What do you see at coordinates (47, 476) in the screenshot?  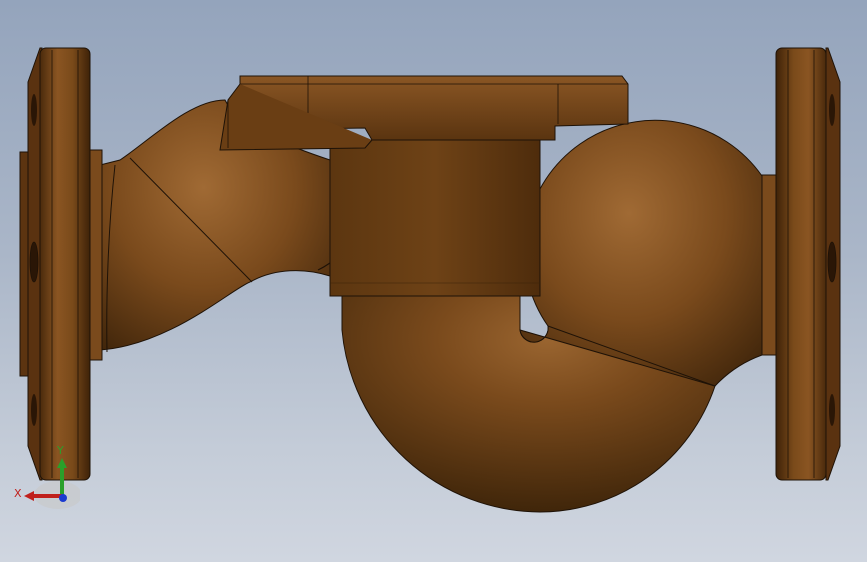 I see `reference-triad: Y X` at bounding box center [47, 476].